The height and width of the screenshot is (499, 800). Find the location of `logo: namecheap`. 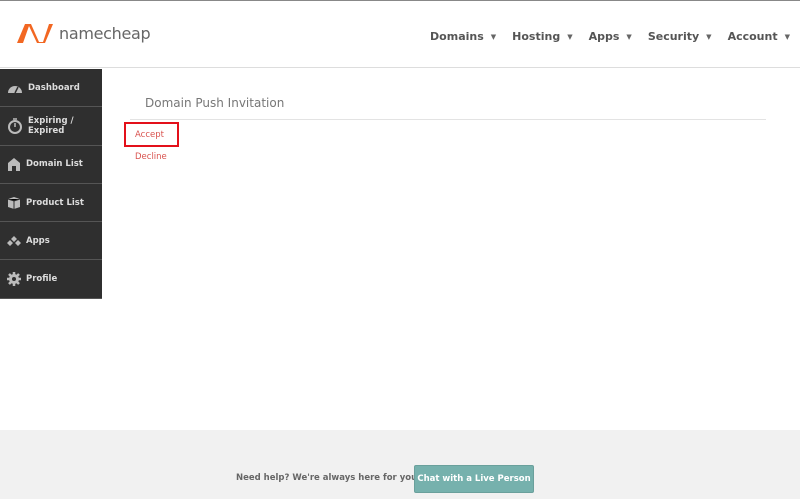

logo: namecheap is located at coordinates (83, 33).